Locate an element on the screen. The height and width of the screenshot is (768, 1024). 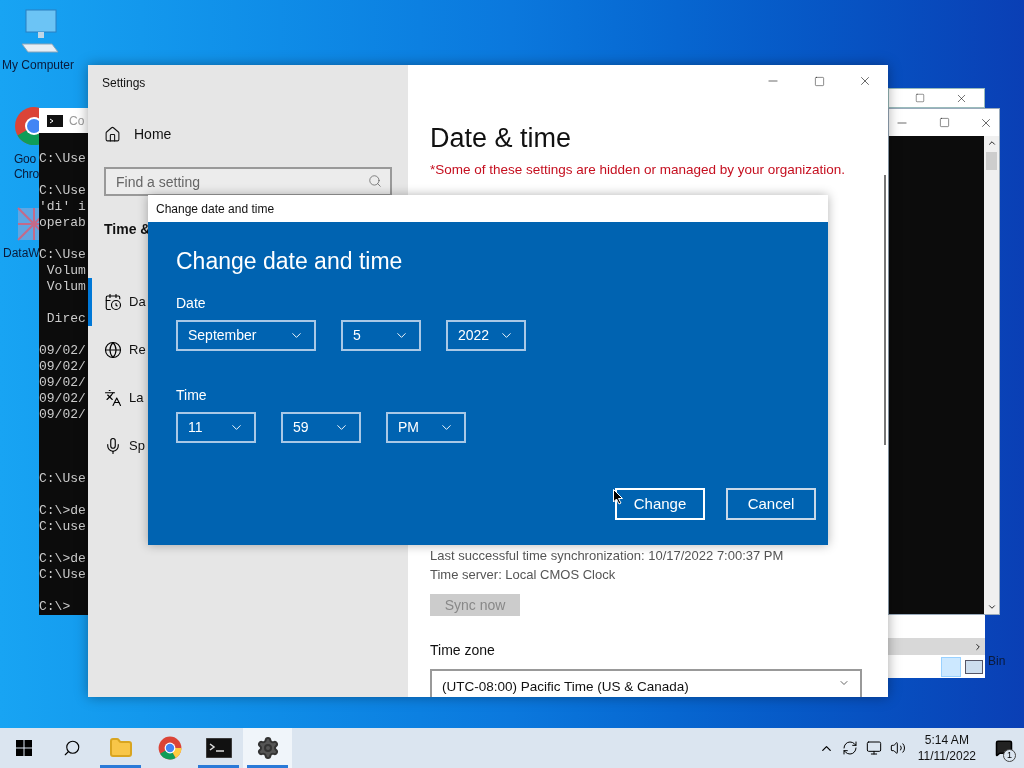
dropdown: 11 is located at coordinates (216, 427).